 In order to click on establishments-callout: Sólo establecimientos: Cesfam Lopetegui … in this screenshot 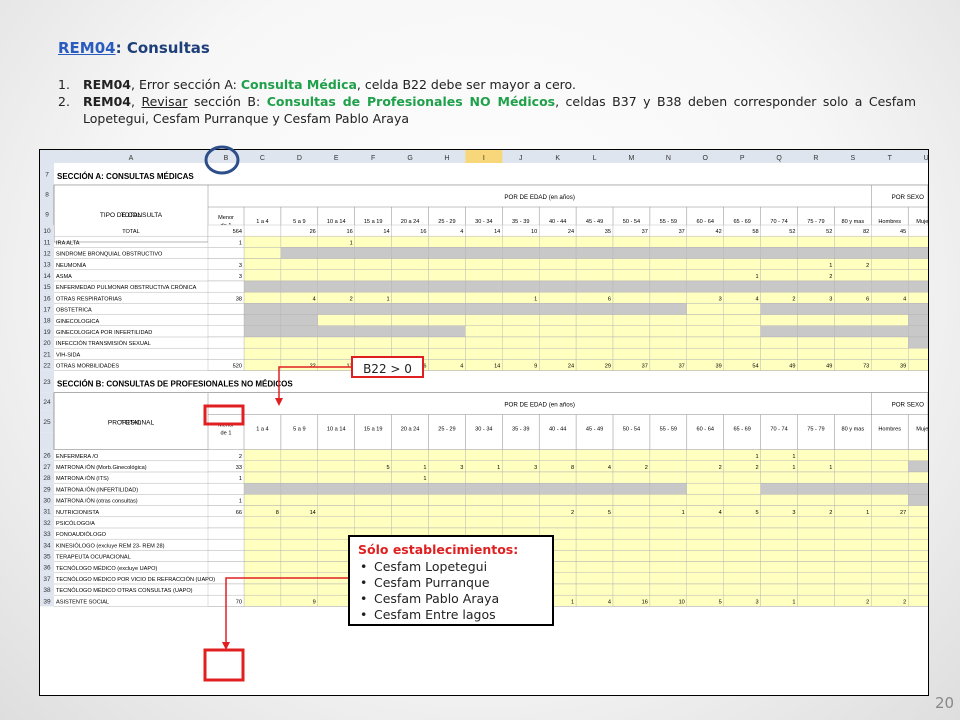, I will do `click(451, 580)`.